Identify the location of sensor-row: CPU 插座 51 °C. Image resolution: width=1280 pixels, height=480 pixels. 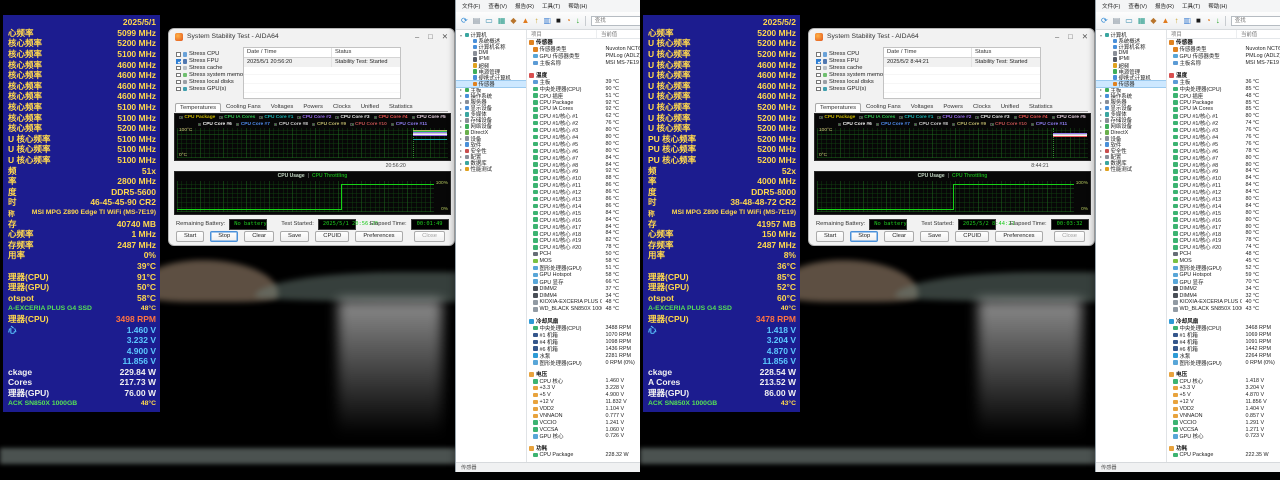
(583, 96).